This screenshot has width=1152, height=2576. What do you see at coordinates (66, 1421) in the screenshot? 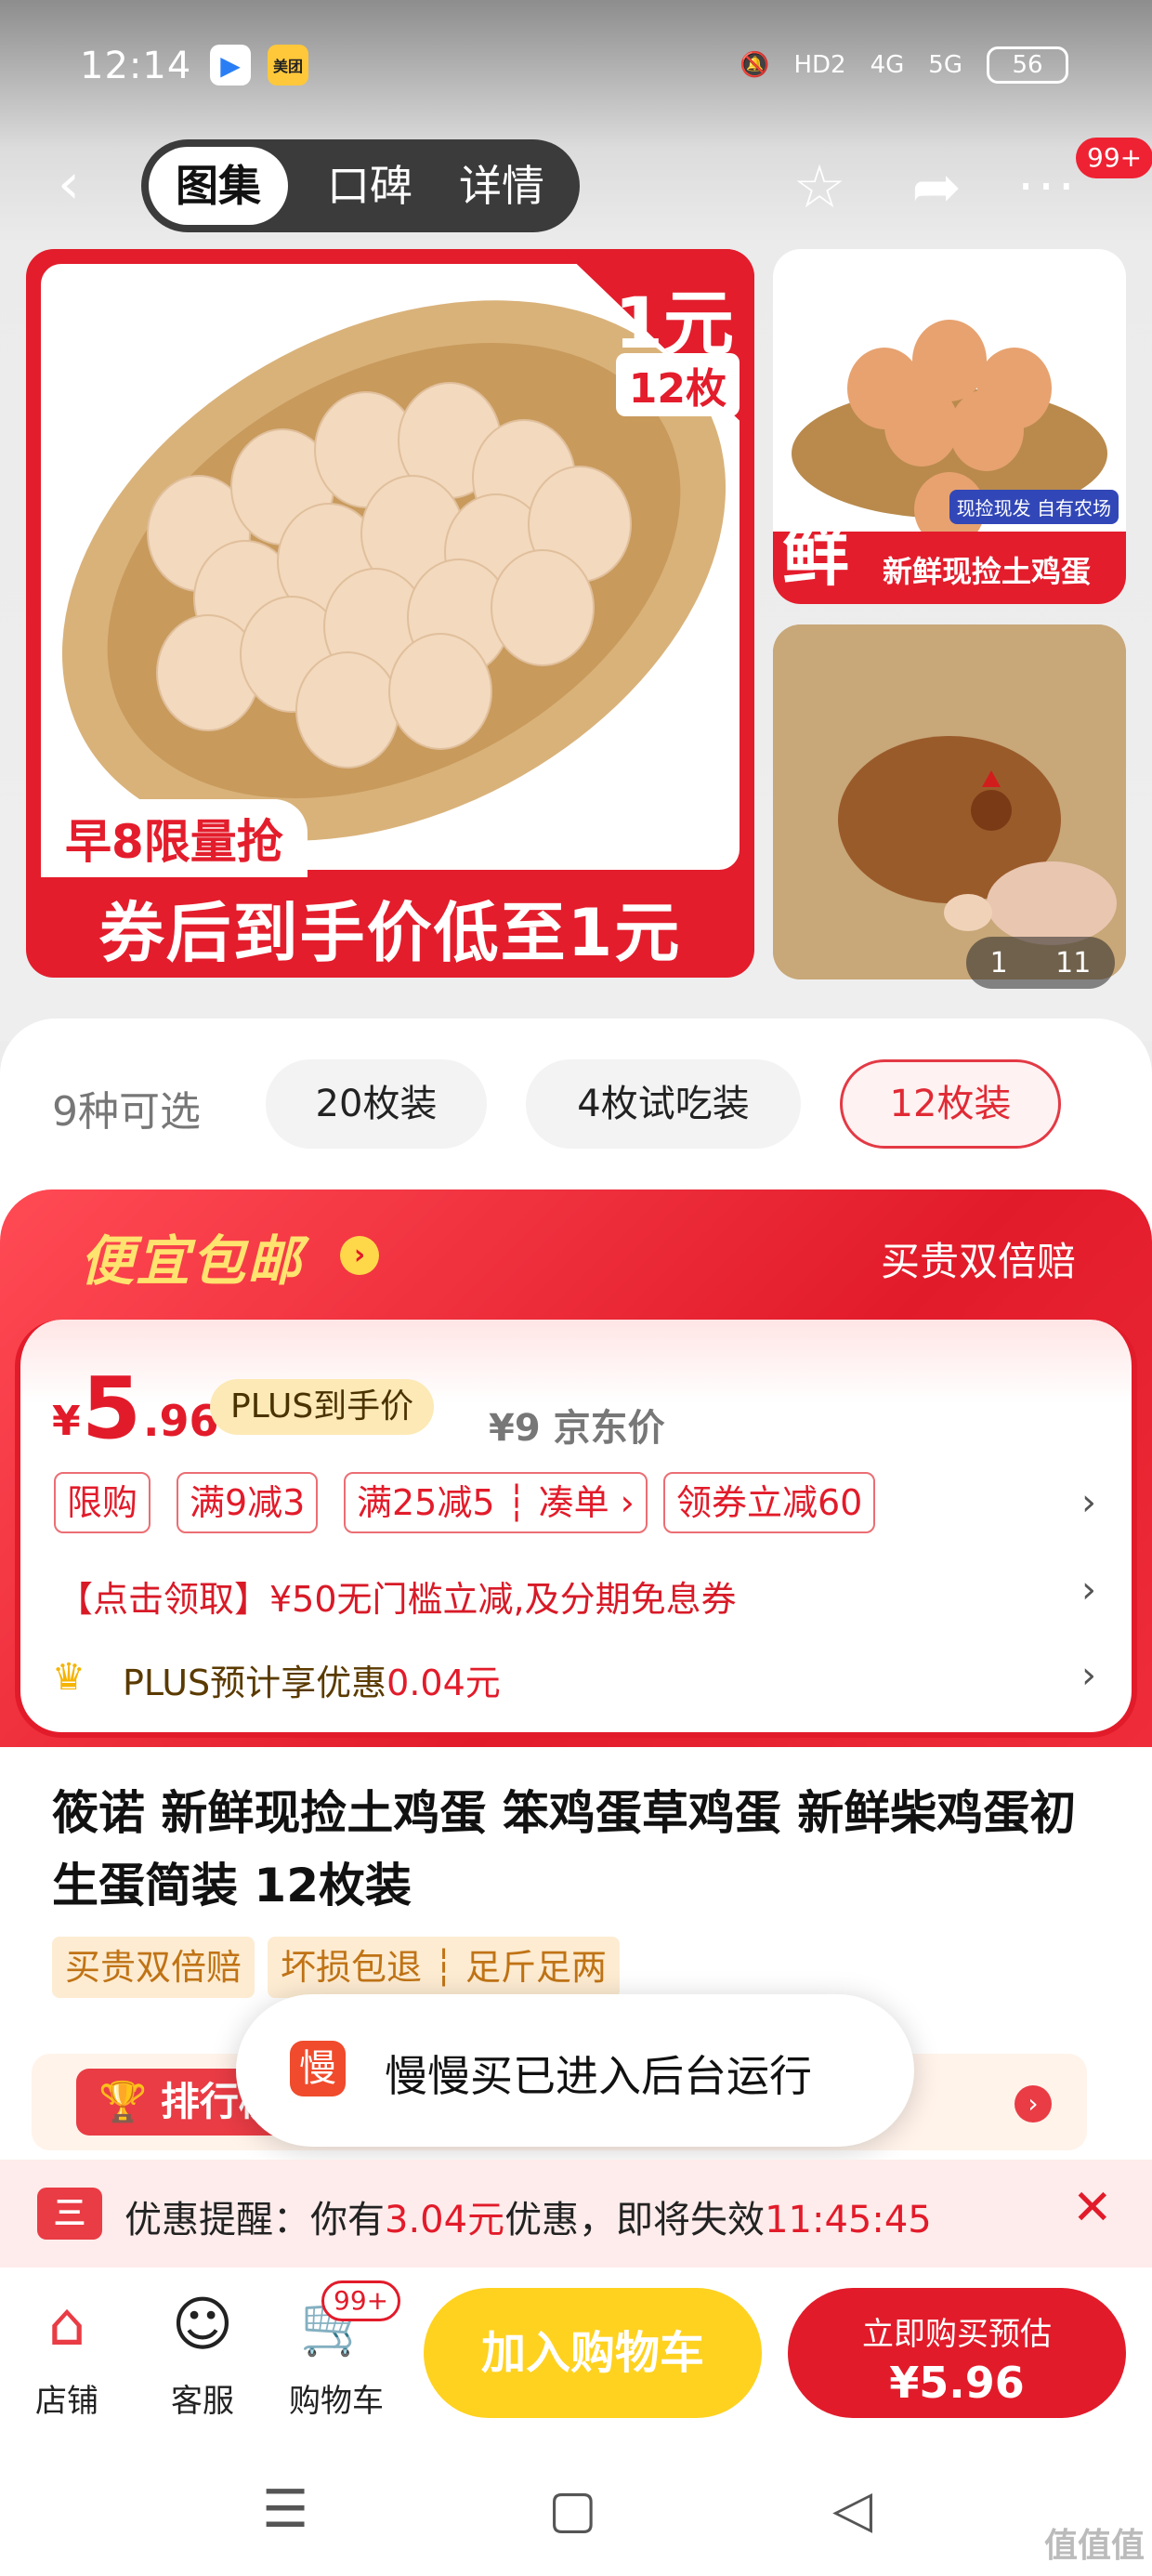
I see `price-yen: ¥` at bounding box center [66, 1421].